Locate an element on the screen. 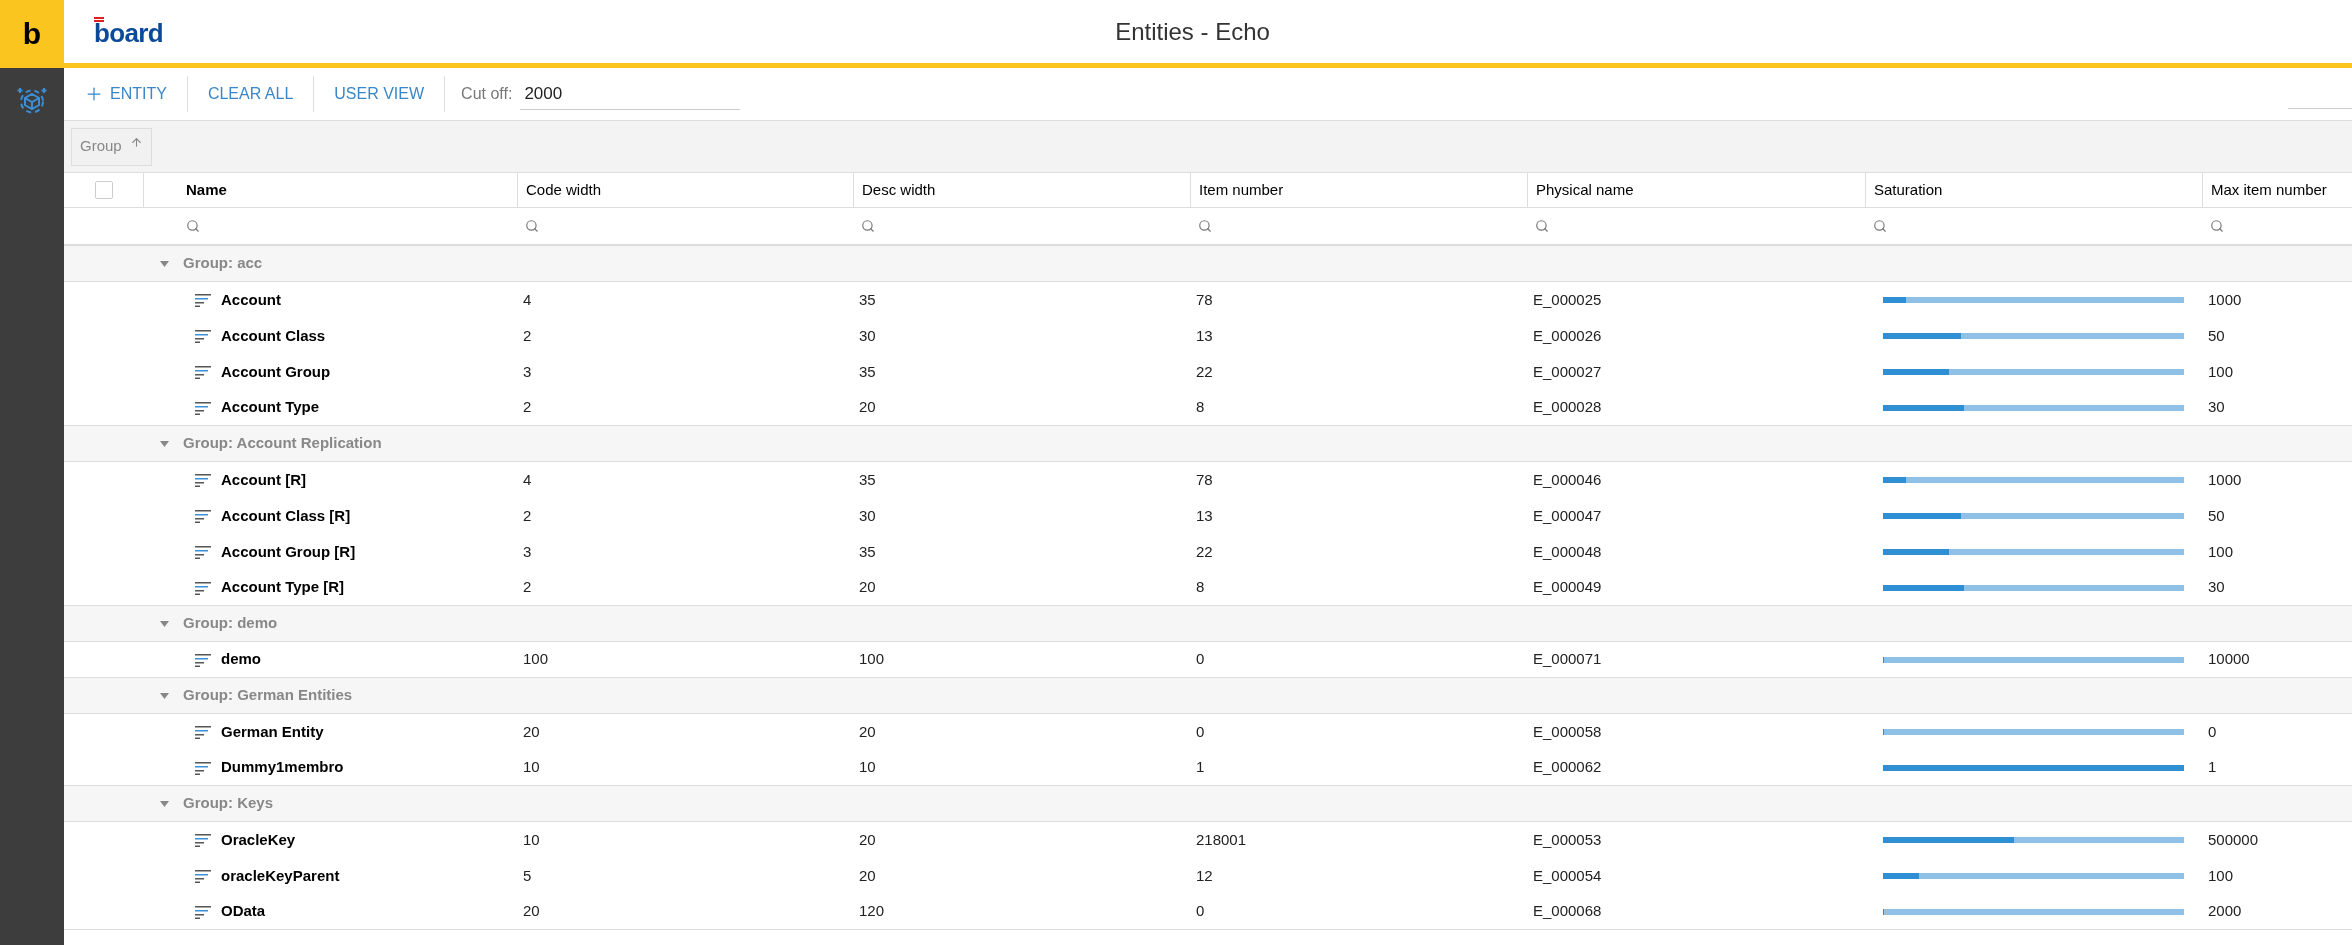 This screenshot has height=945, width=2352. toolbar-button: USER VIEW is located at coordinates (379, 94).